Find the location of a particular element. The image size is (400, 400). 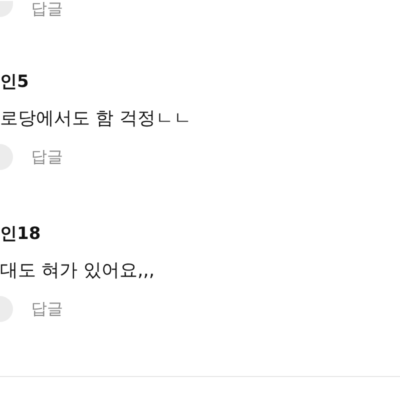

comment-author: 인18 is located at coordinates (21, 234).